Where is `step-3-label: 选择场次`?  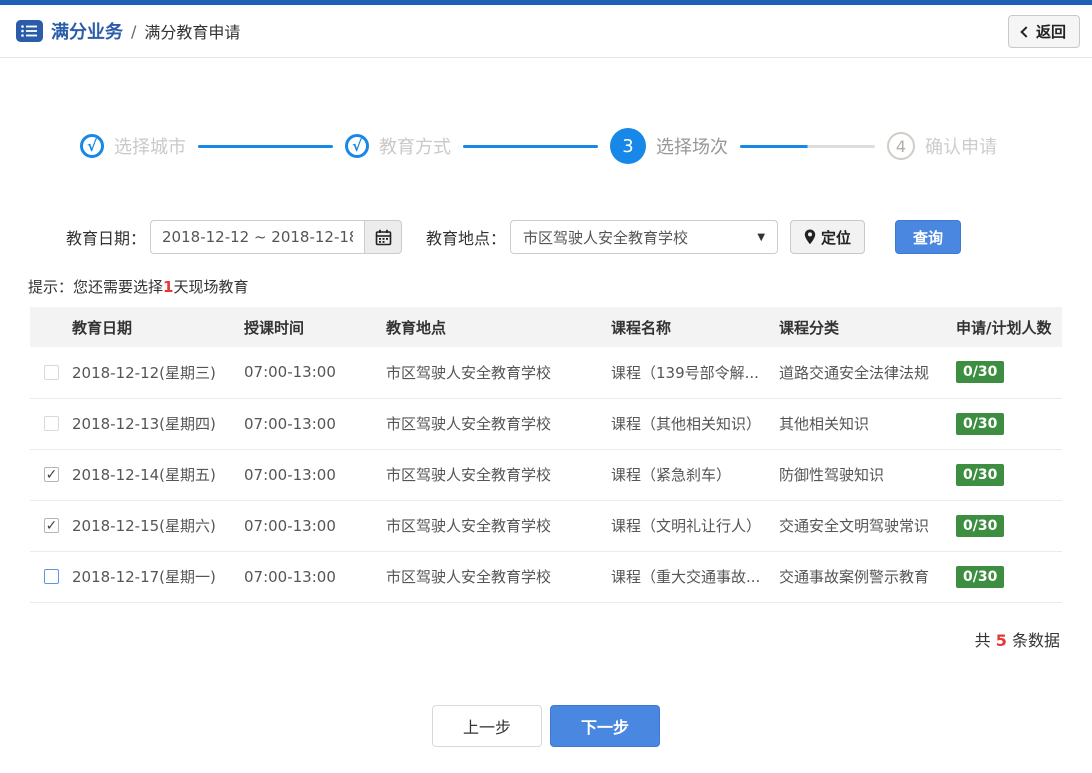
step-3-label: 选择场次 is located at coordinates (692, 147).